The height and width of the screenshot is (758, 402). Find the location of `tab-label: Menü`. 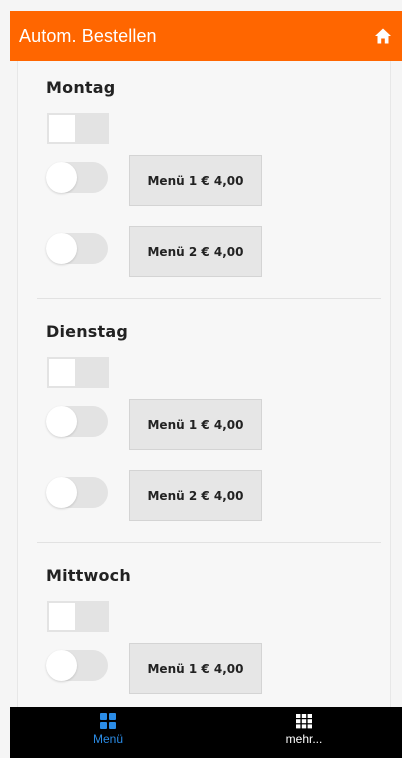

tab-label: Menü is located at coordinates (108, 739).